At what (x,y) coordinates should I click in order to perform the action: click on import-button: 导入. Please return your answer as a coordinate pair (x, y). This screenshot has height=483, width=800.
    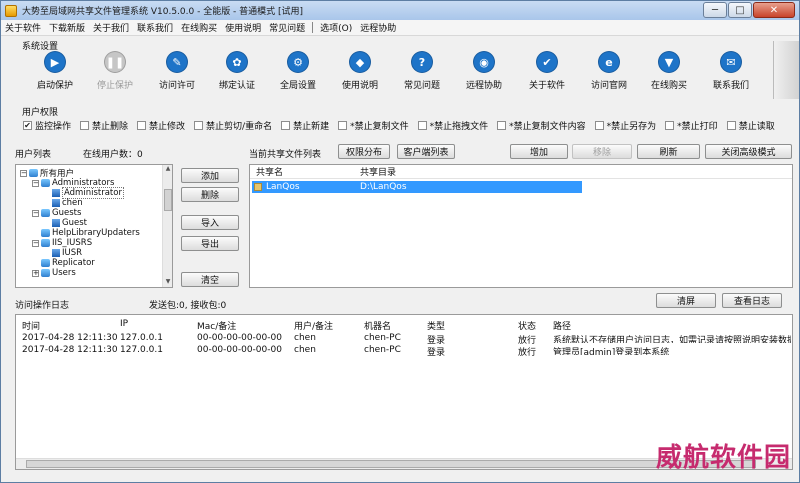
    Looking at the image, I should click on (210, 222).